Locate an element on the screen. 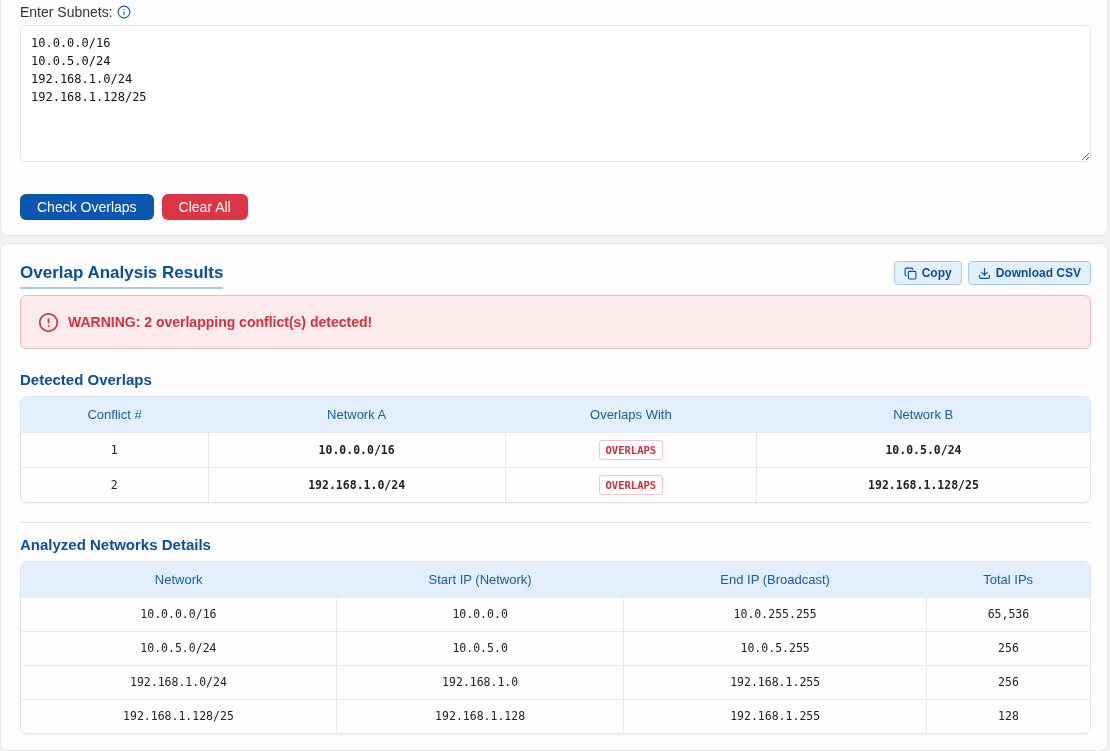 The height and width of the screenshot is (751, 1110). column-header: Network A is located at coordinates (357, 414).